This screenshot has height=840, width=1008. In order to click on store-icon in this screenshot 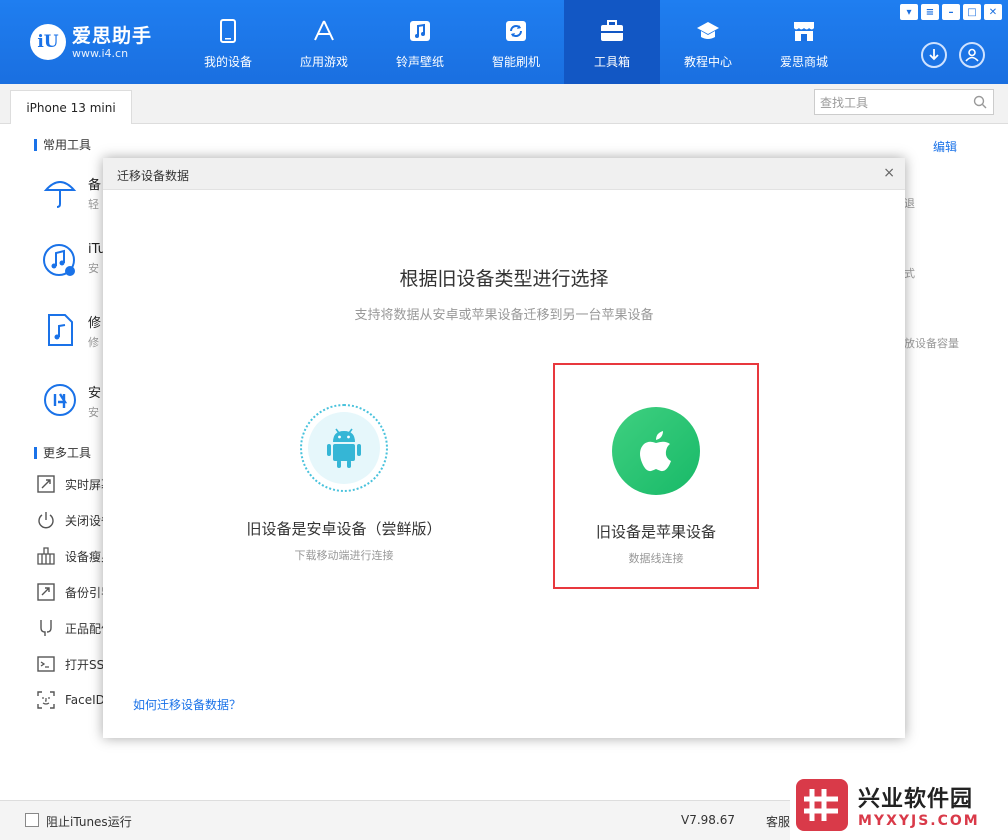, I will do `click(804, 31)`.